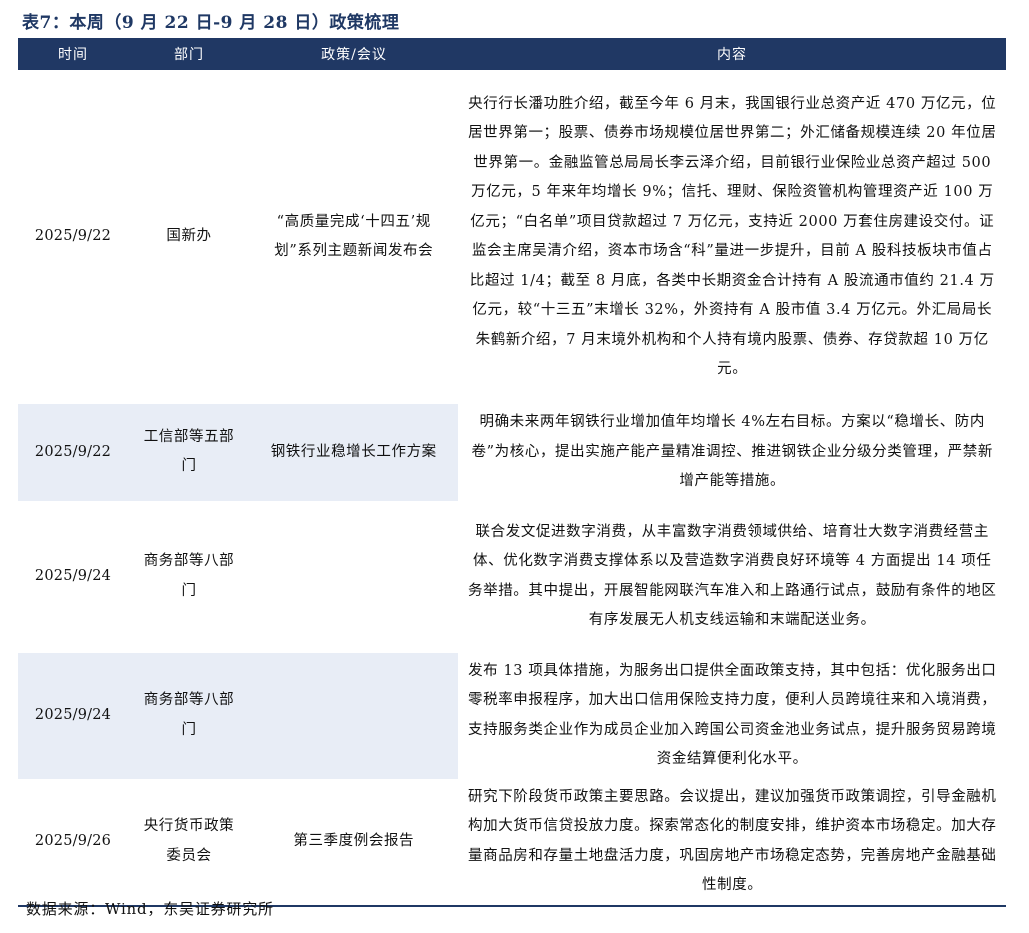 This screenshot has width=1029, height=933. I want to click on cell-dept-text: 央行货币政策委员会, so click(189, 841).